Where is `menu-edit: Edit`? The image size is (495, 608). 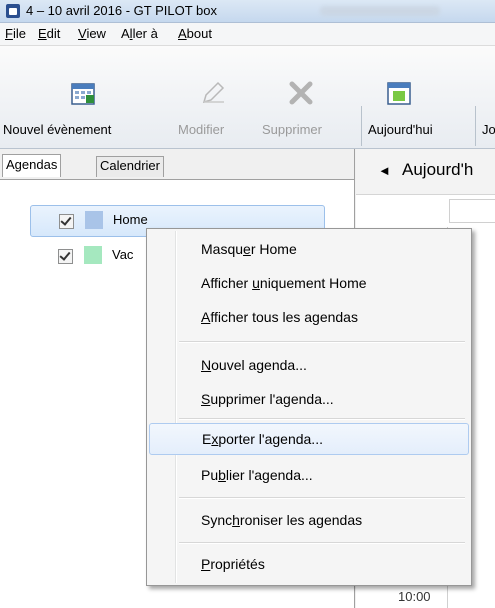 menu-edit: Edit is located at coordinates (49, 33).